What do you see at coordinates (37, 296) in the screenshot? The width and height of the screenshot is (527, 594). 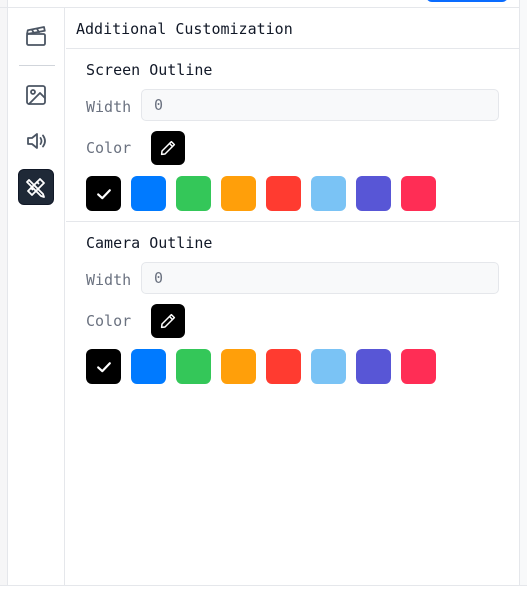 I see `icon-rail` at bounding box center [37, 296].